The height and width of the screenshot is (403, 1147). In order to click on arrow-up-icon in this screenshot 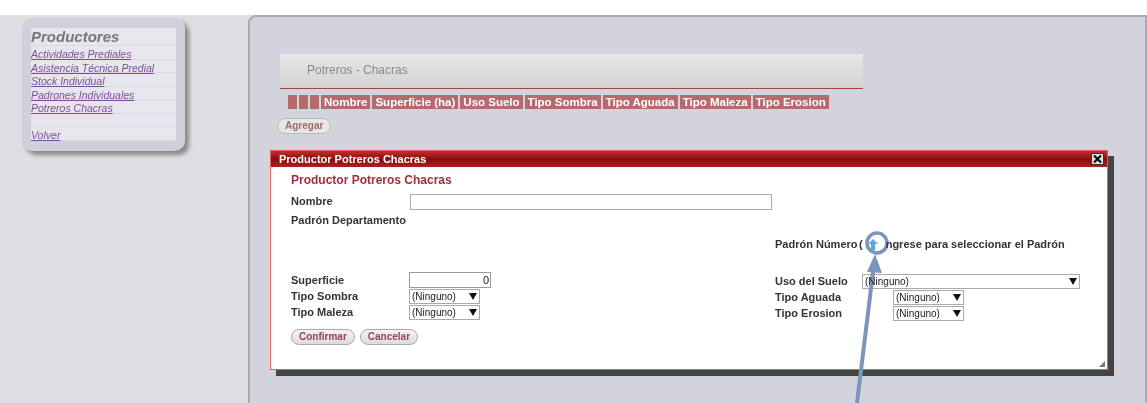, I will do `click(872, 244)`.